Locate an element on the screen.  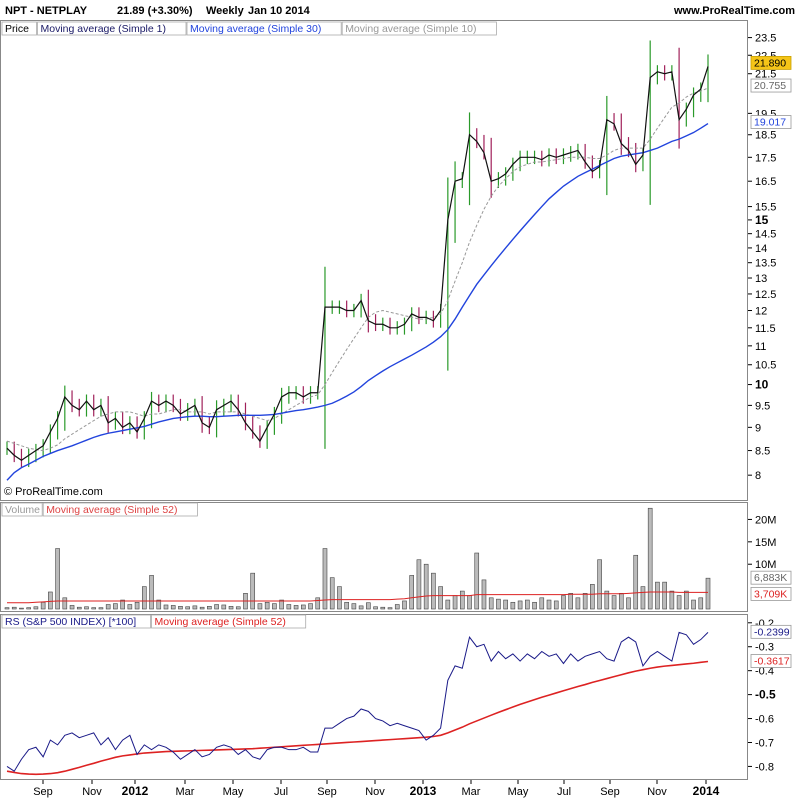
price-tick-label: 12 is located at coordinates (761, 312).